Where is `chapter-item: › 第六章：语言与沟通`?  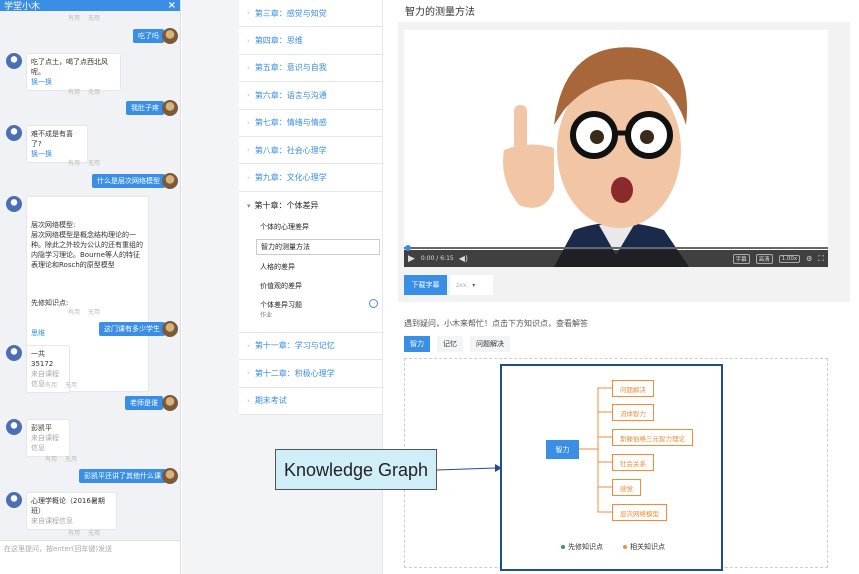 chapter-item: › 第六章：语言与沟通 is located at coordinates (310, 96).